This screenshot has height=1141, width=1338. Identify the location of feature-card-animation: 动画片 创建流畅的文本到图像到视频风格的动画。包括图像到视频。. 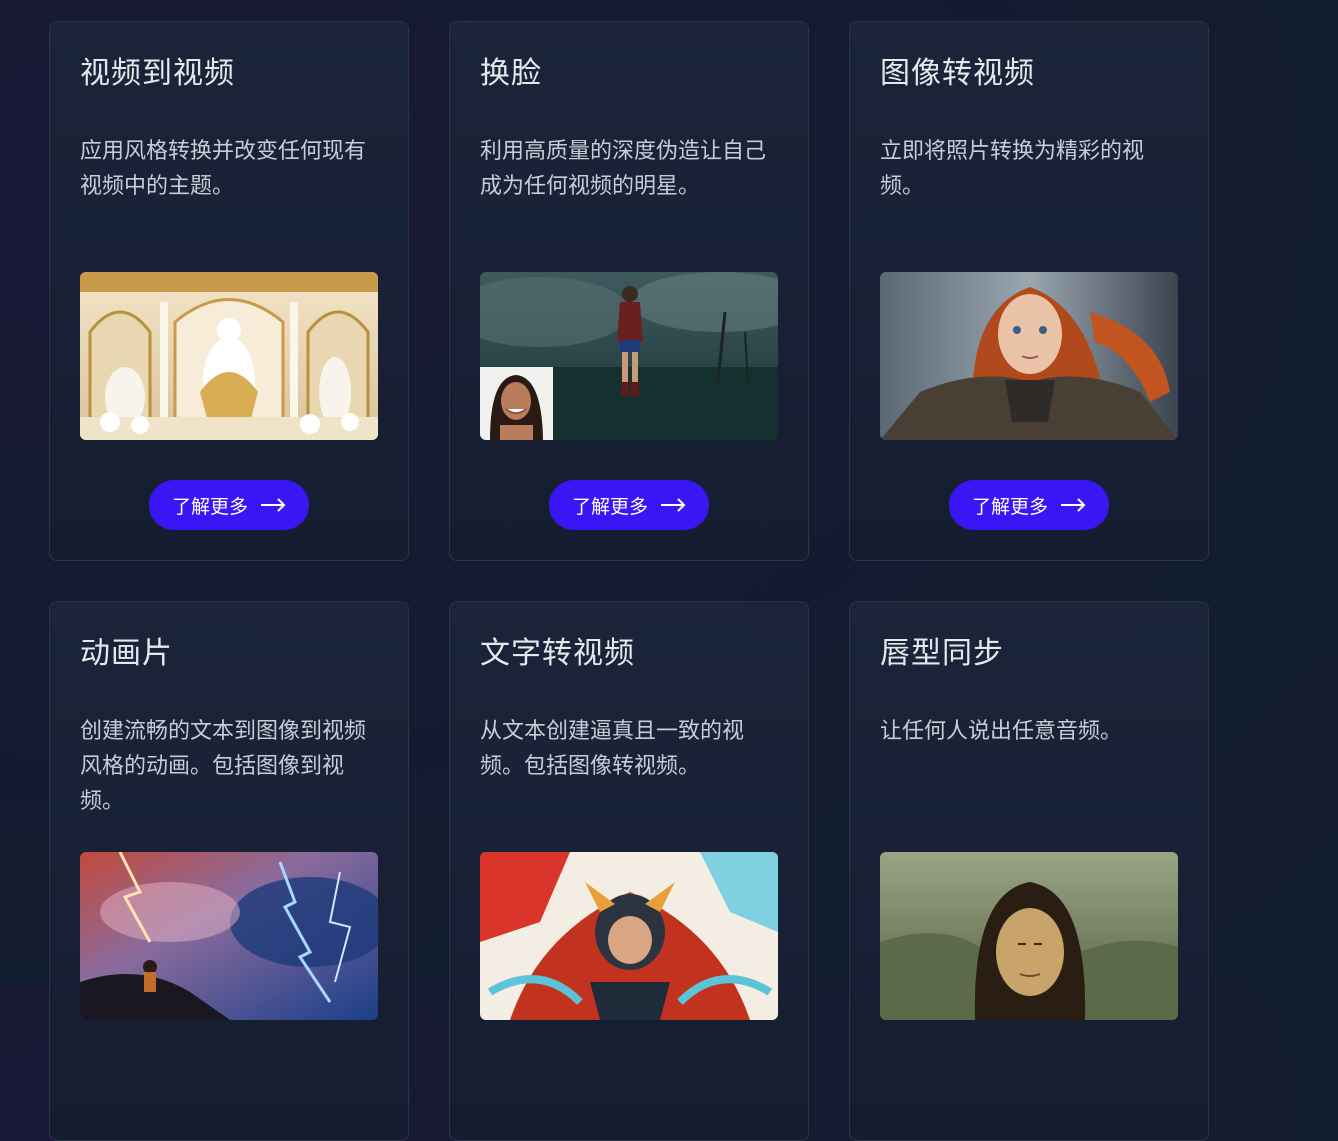
(229, 871).